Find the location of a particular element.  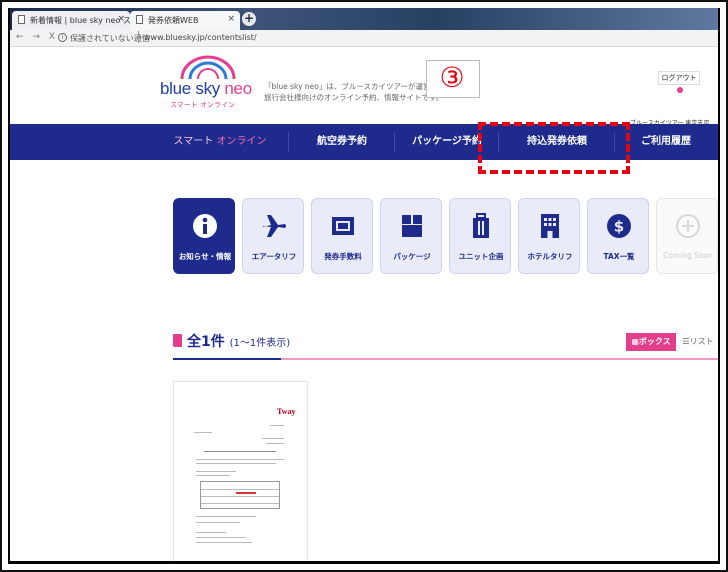

airplane-icon is located at coordinates (274, 226).